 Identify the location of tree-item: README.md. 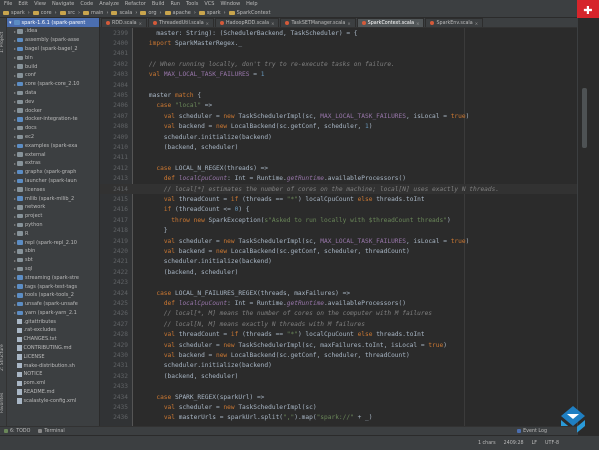
(53, 392).